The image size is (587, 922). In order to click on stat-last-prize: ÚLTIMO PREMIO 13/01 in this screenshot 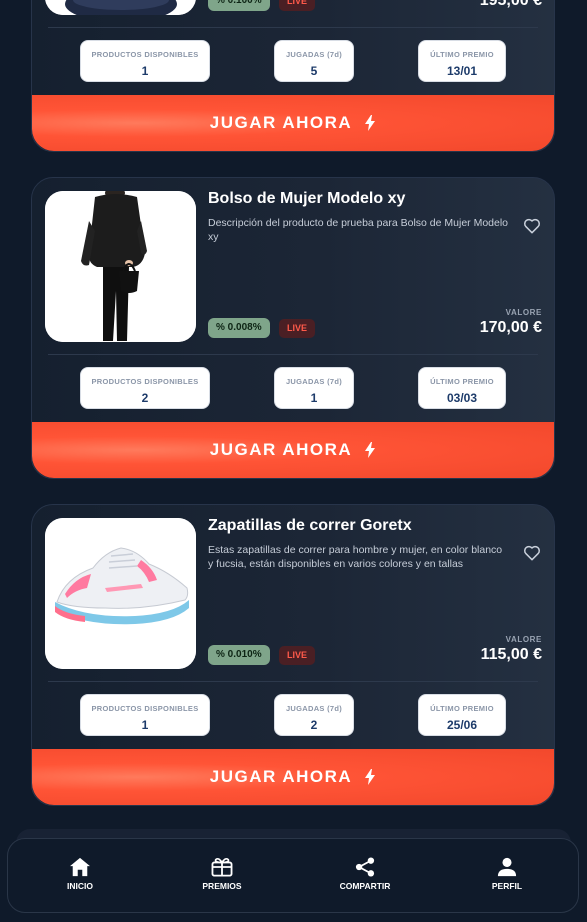, I will do `click(462, 61)`.